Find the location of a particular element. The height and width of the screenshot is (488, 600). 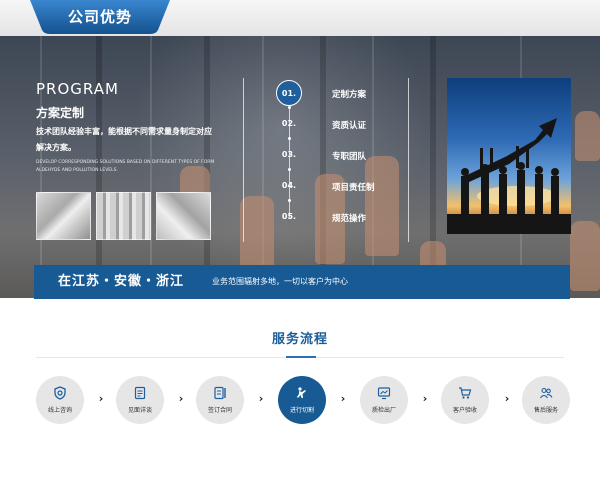

flow-step-acceptance: 客户验收 is located at coordinates (465, 400).